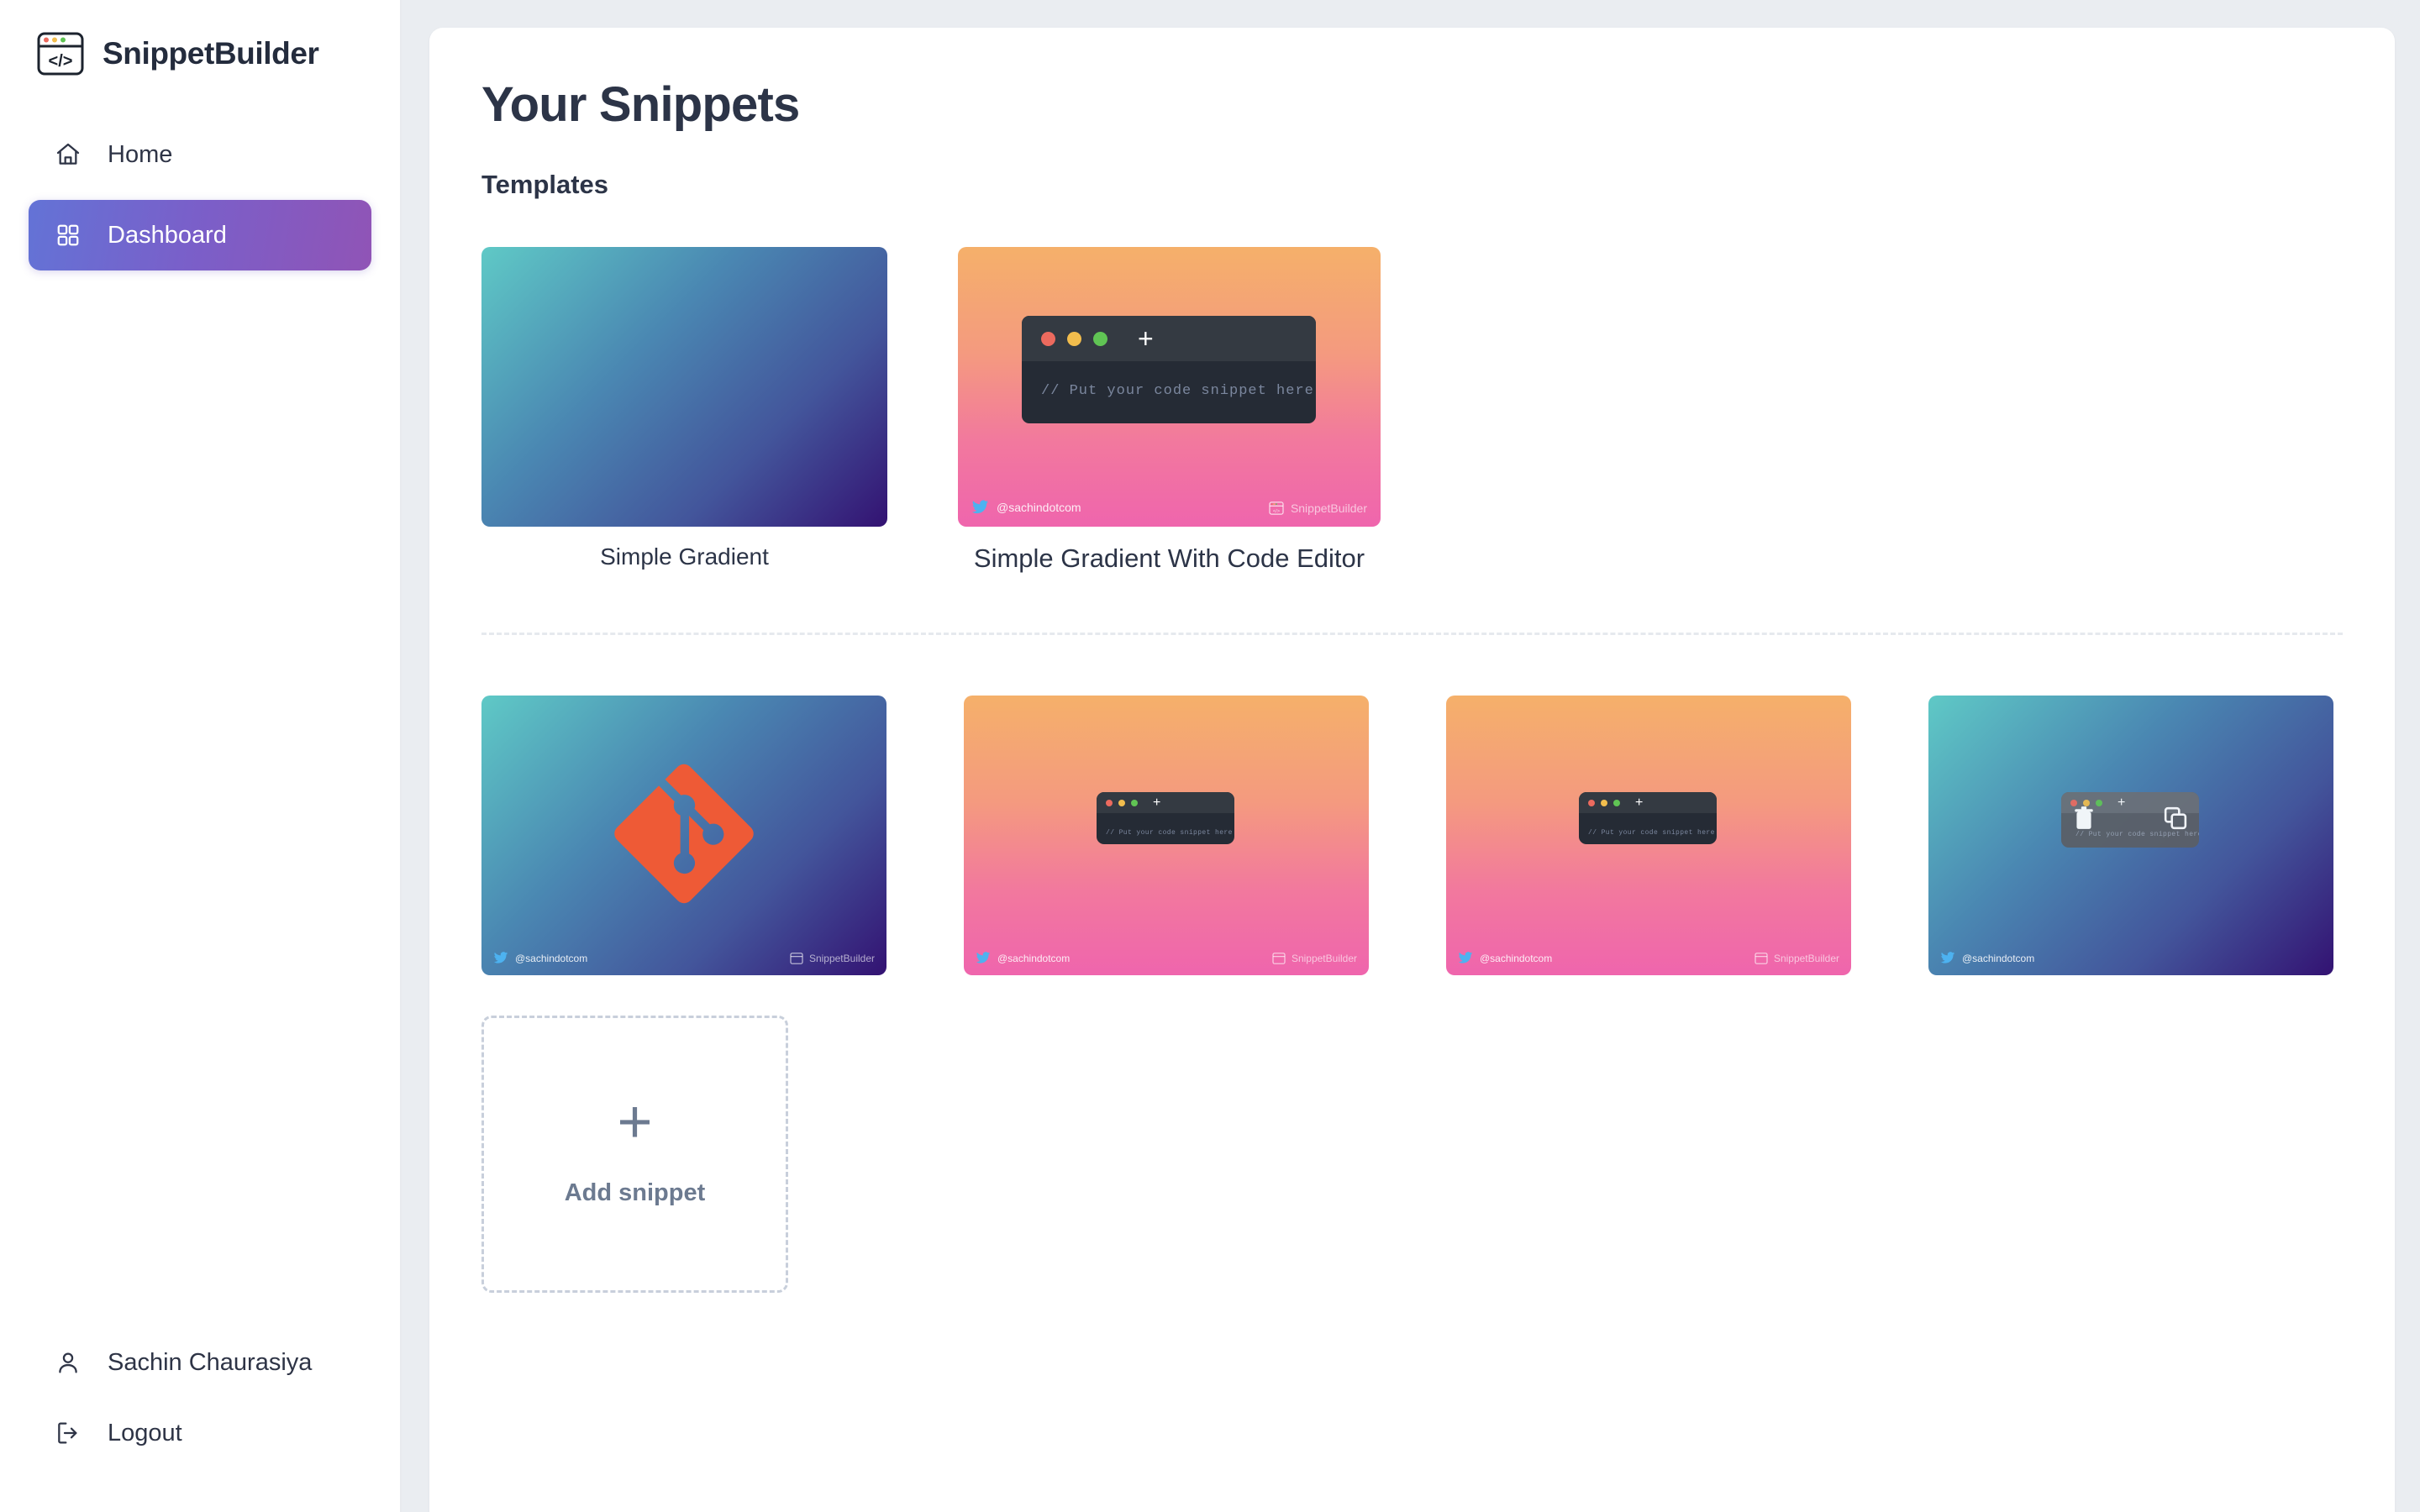 The width and height of the screenshot is (2420, 1512). I want to click on template-card-label: Simple Gradient With Code Editor, so click(1169, 558).